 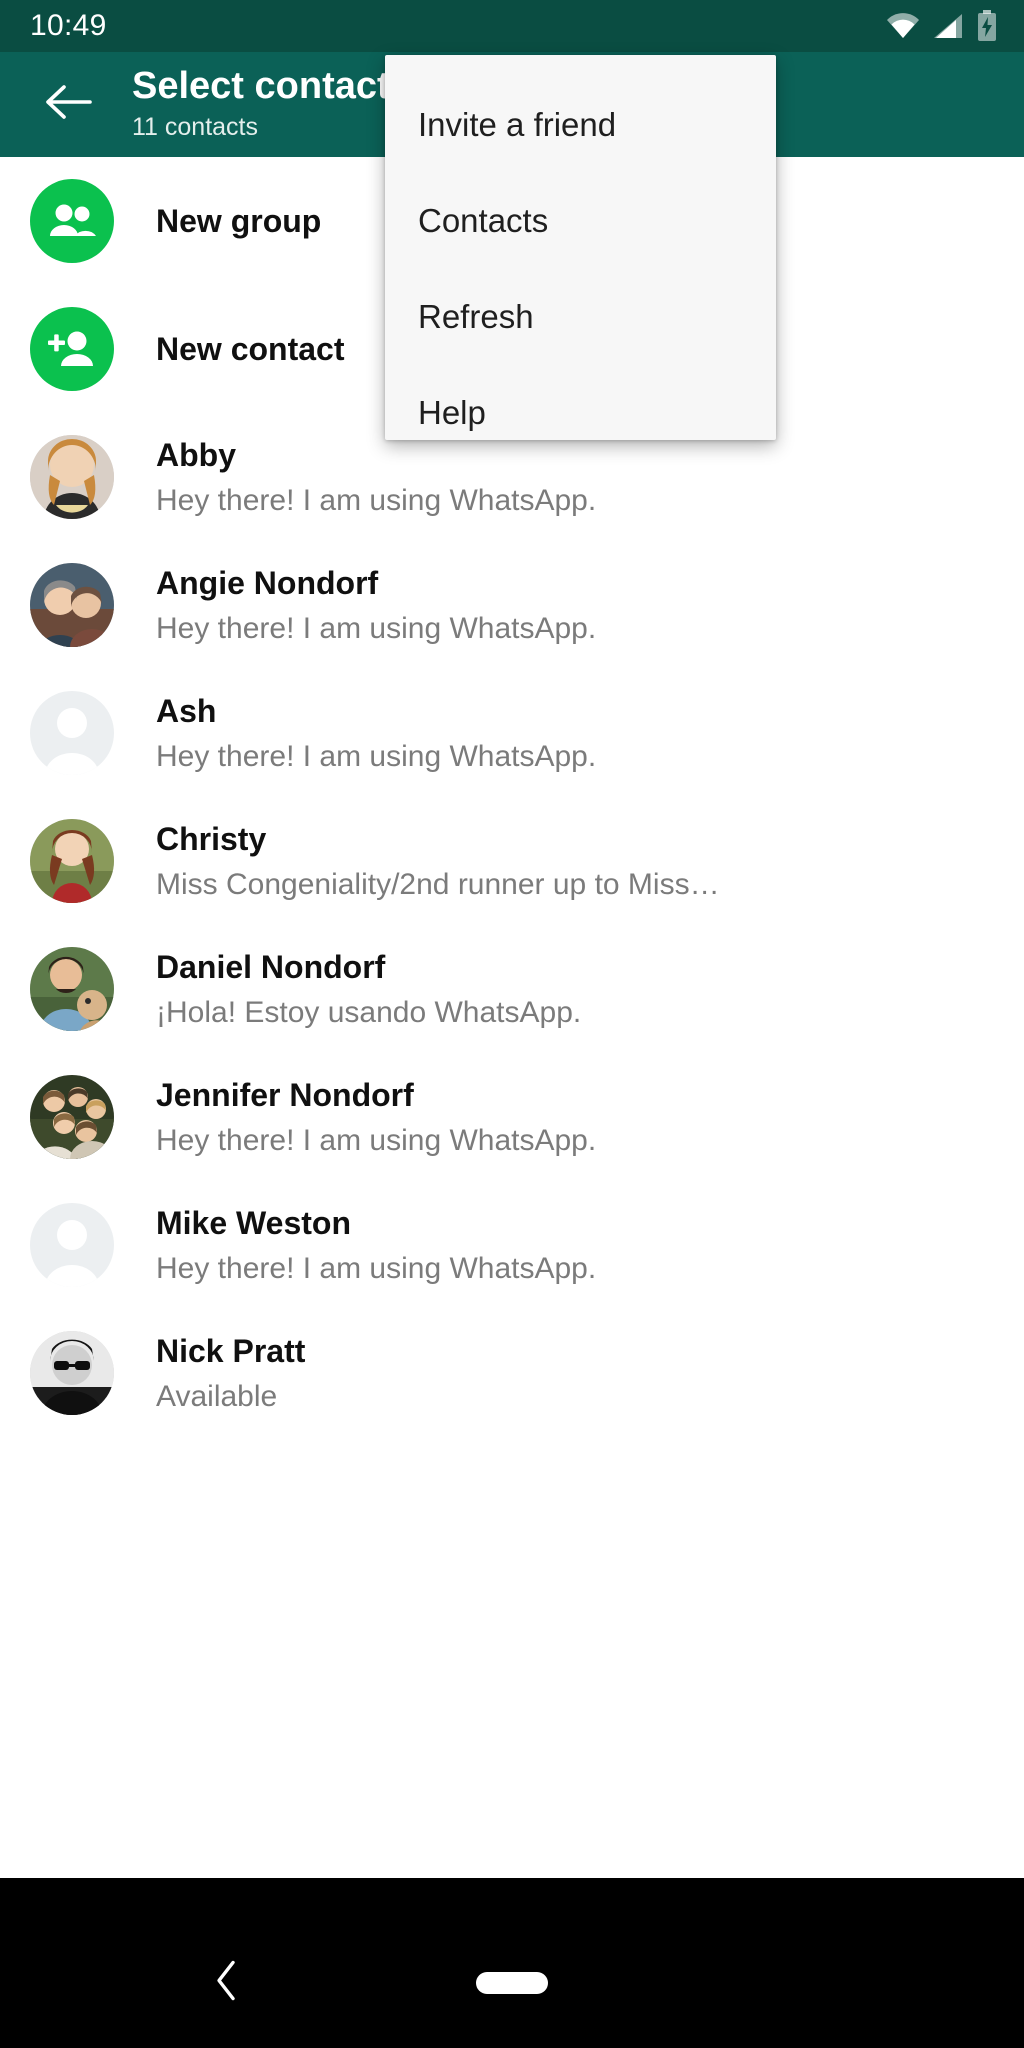 What do you see at coordinates (369, 1012) in the screenshot?
I see `contact-status: ¡Hola! Estoy usando WhatsApp.` at bounding box center [369, 1012].